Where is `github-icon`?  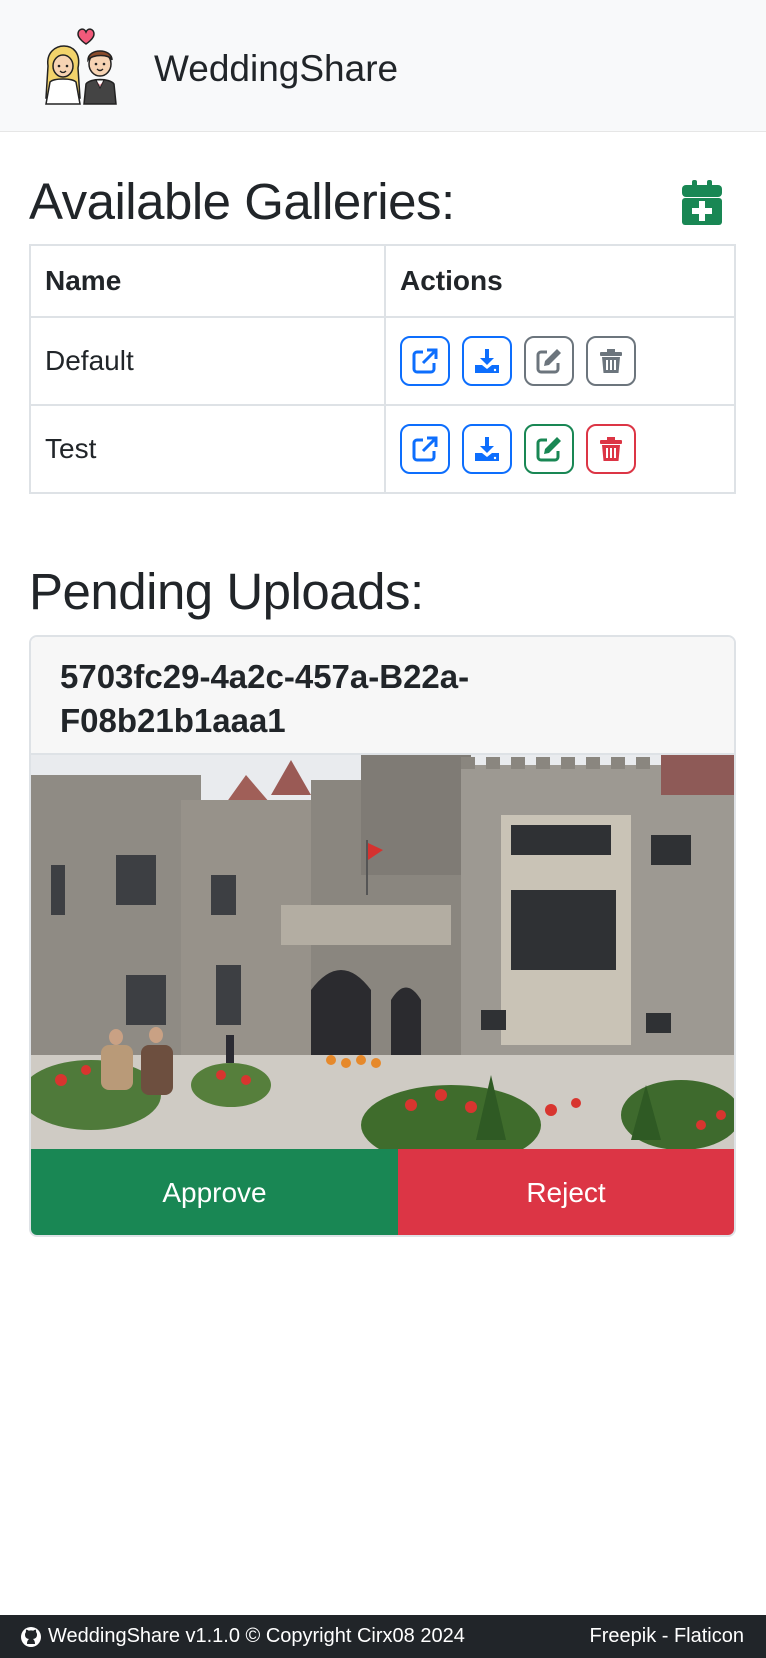
github-icon is located at coordinates (31, 1636).